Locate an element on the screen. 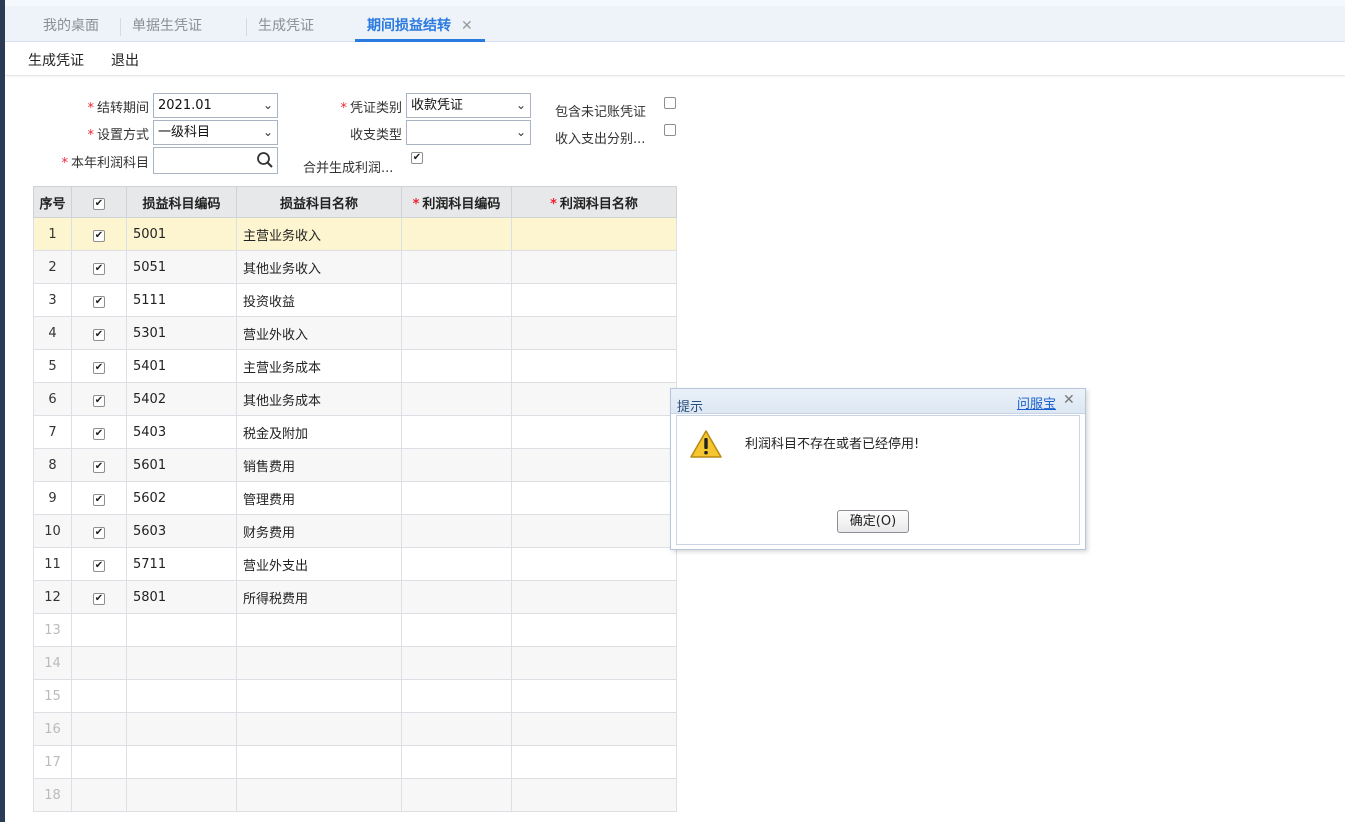  period-select: 2021.01 ⌄ is located at coordinates (215, 105).